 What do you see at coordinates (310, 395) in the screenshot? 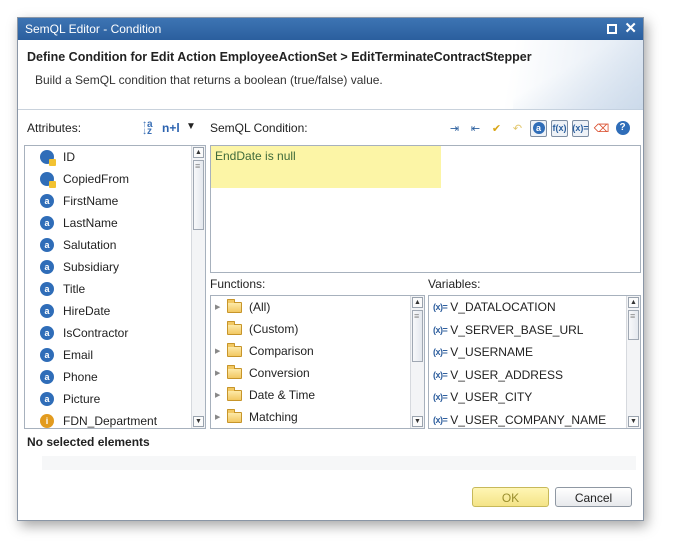
I see `tree-item: ▶ Date & Time` at bounding box center [310, 395].